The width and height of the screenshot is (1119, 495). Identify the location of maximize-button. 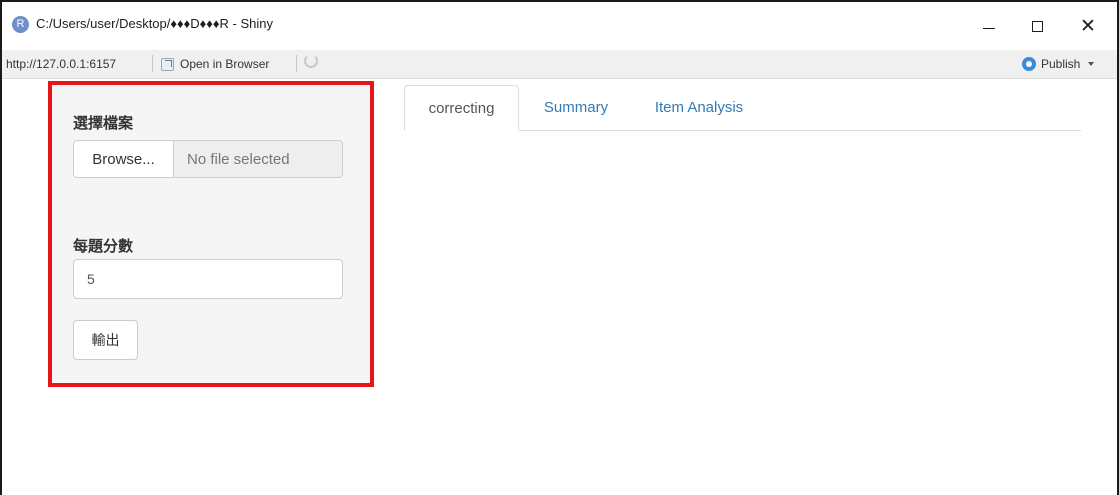
(1037, 26).